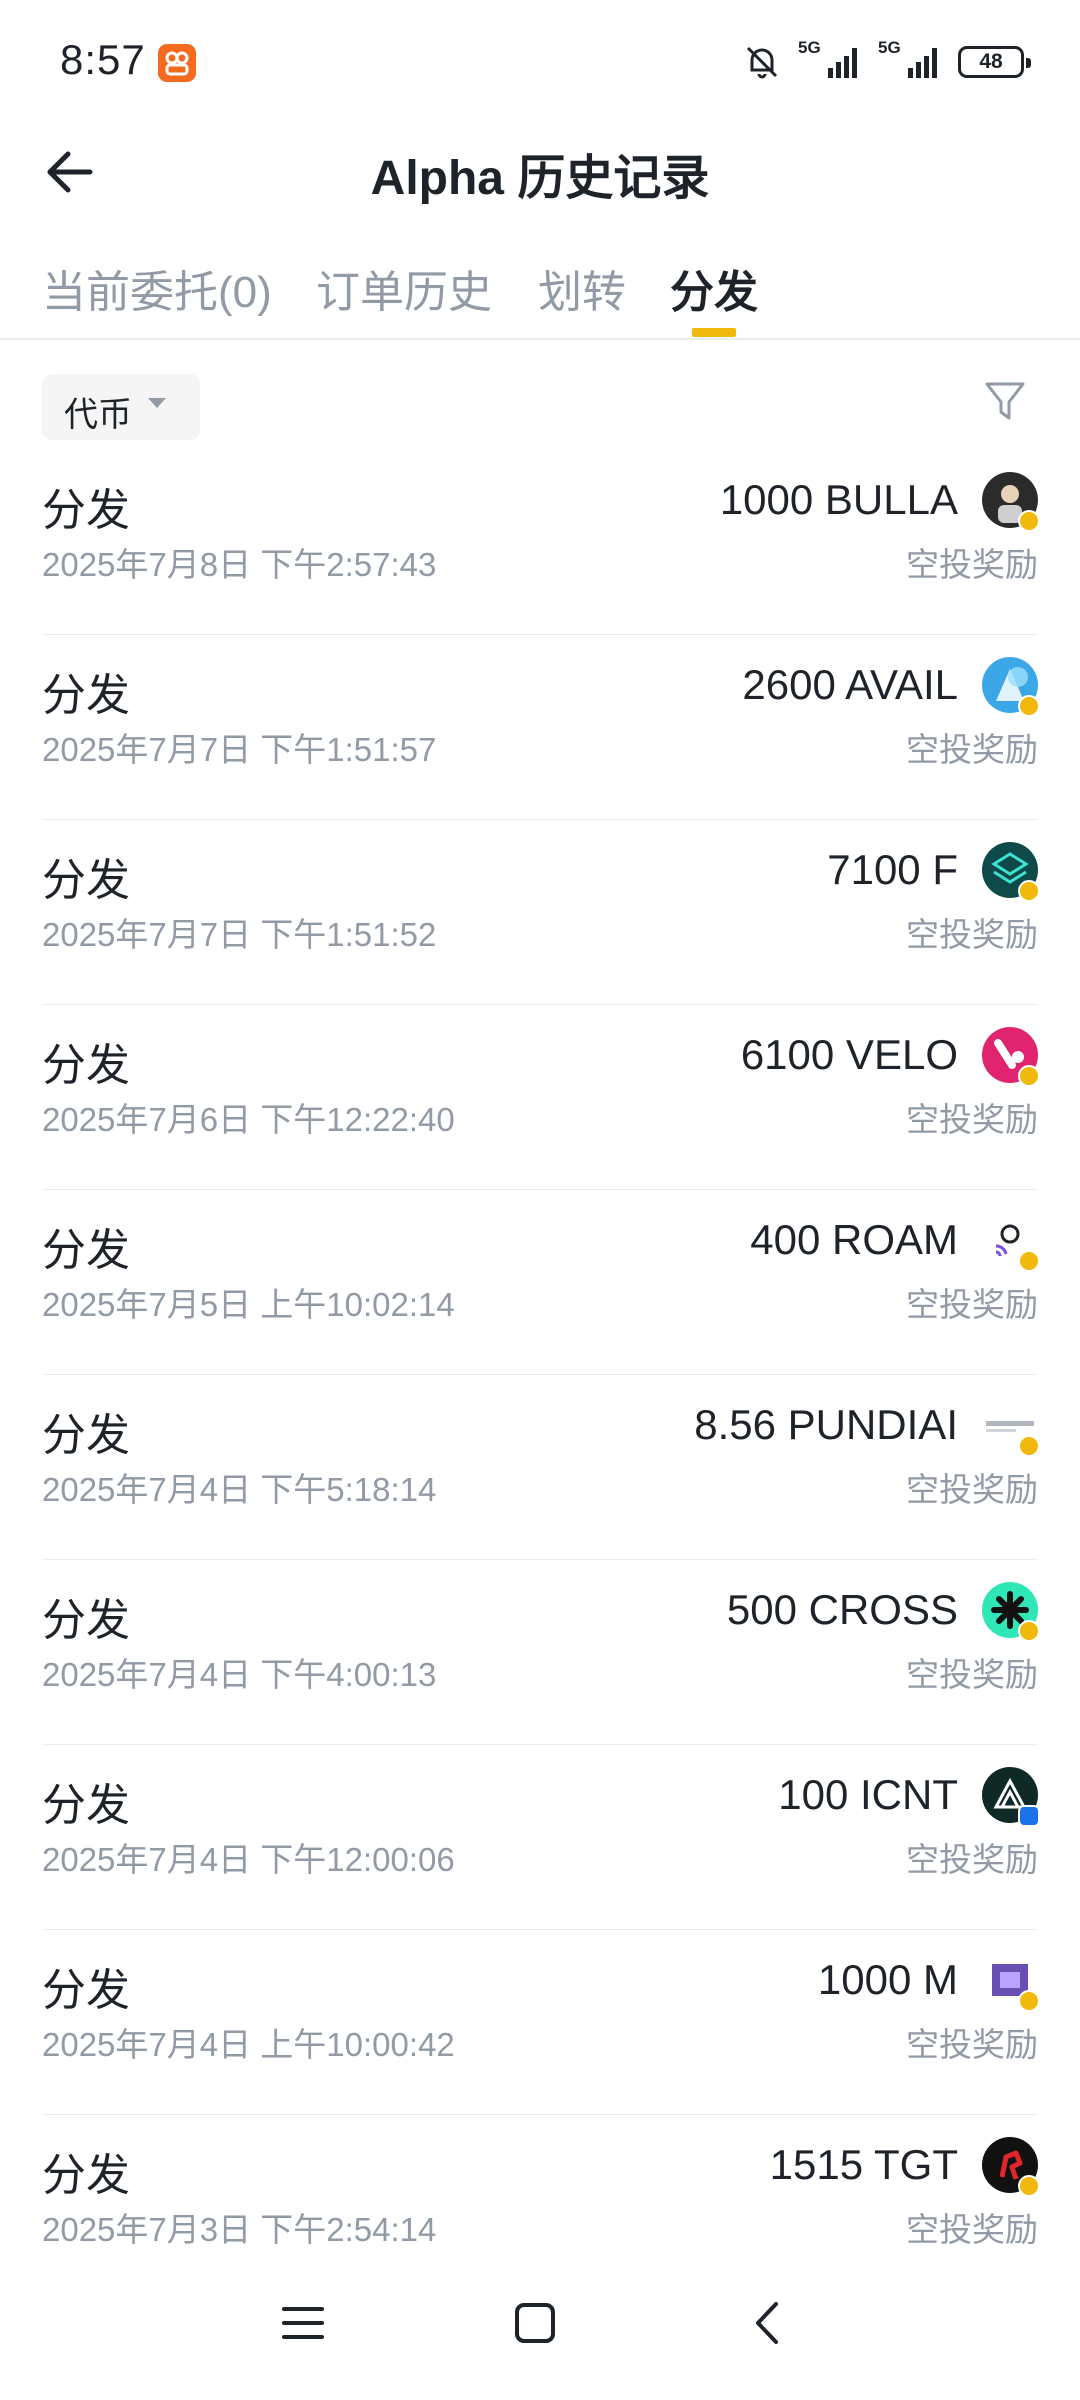 The width and height of the screenshot is (1080, 2400). What do you see at coordinates (248, 1304) in the screenshot?
I see `record-time: 2025年7月5日 上午10:02:14` at bounding box center [248, 1304].